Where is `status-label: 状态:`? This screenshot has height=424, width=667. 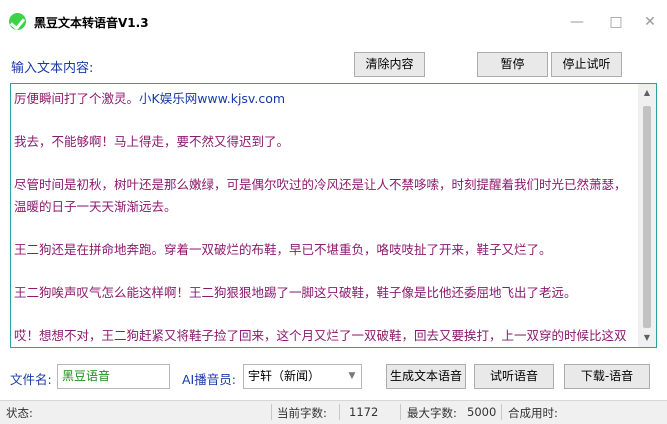
status-label: 状态: is located at coordinates (19, 413).